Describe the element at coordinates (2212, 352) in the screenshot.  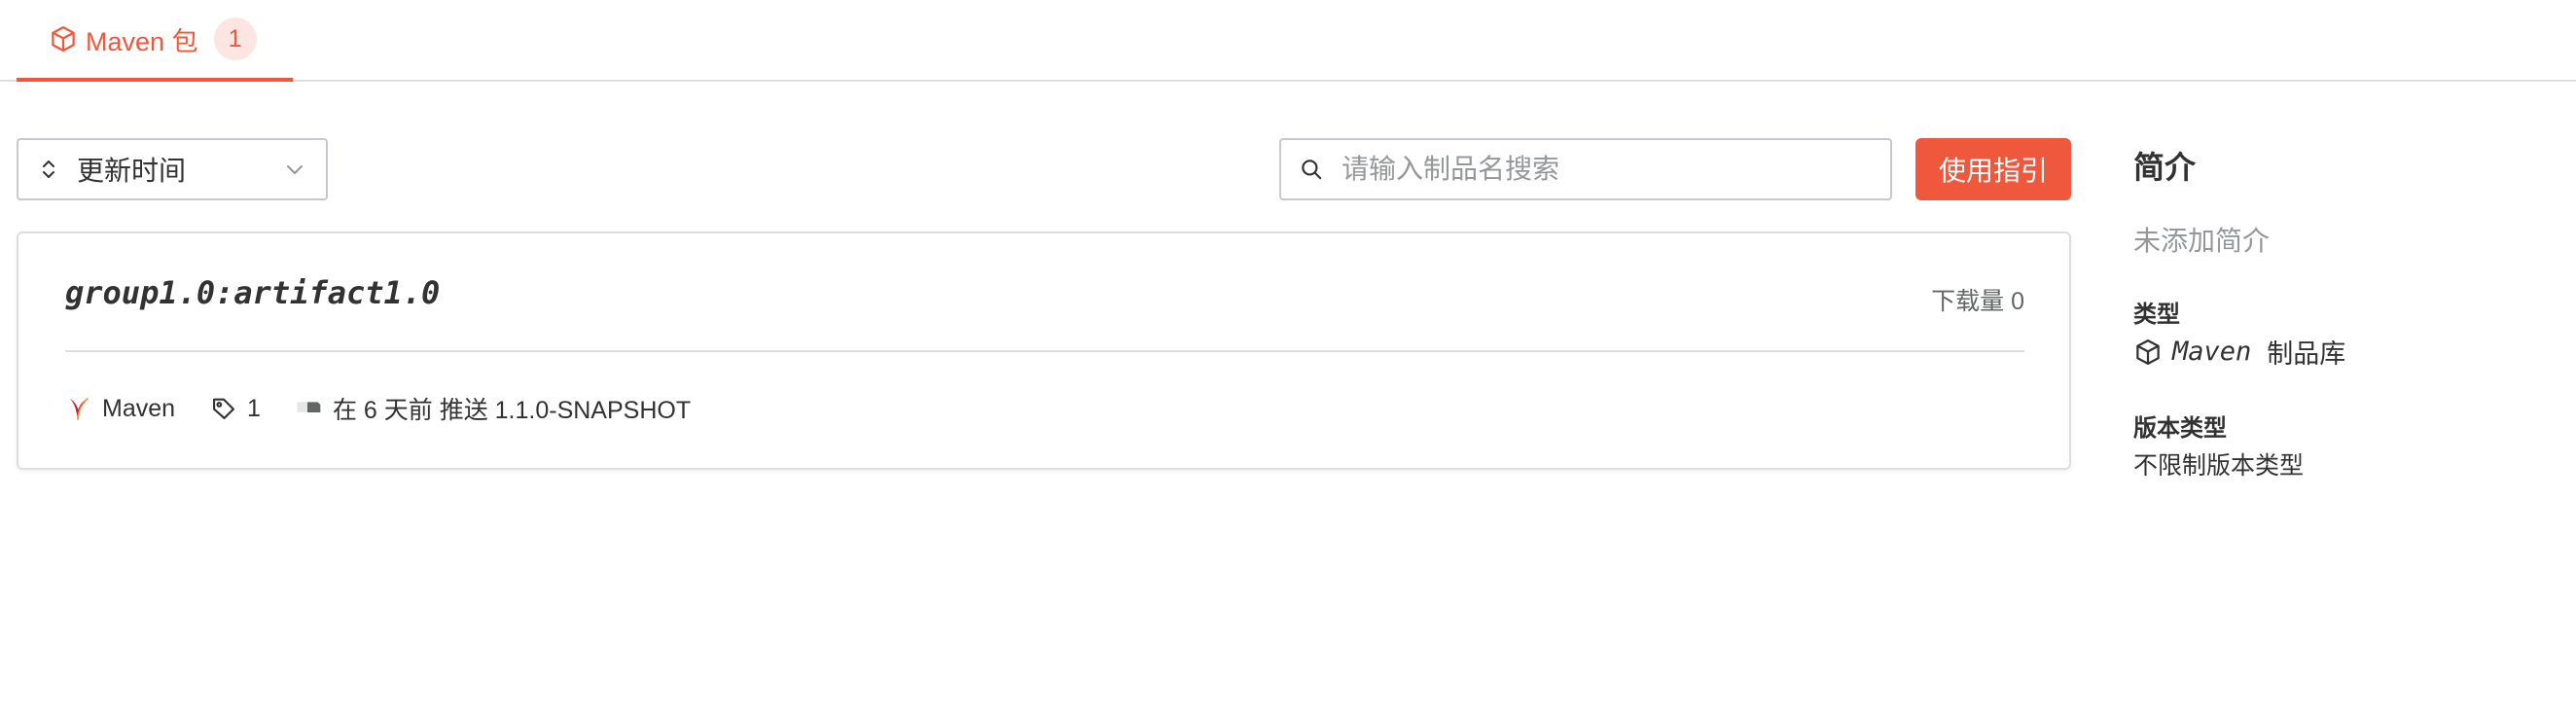
I see `type-value-name: Maven` at that location.